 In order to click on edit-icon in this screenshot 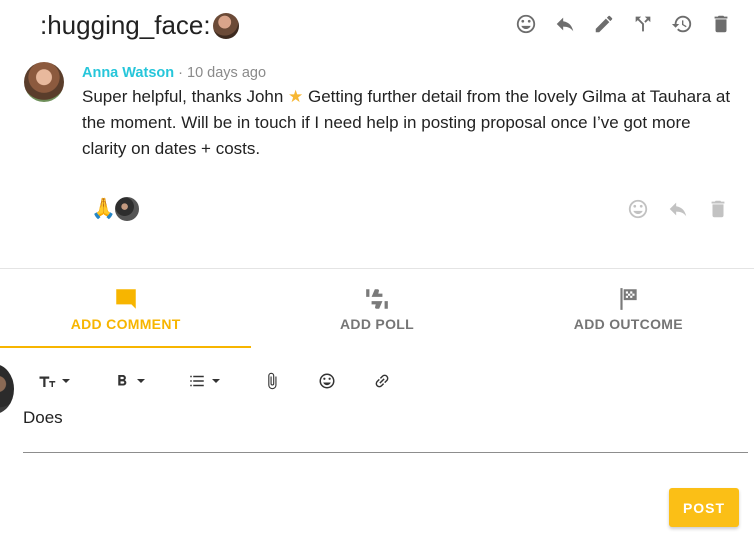, I will do `click(604, 24)`.